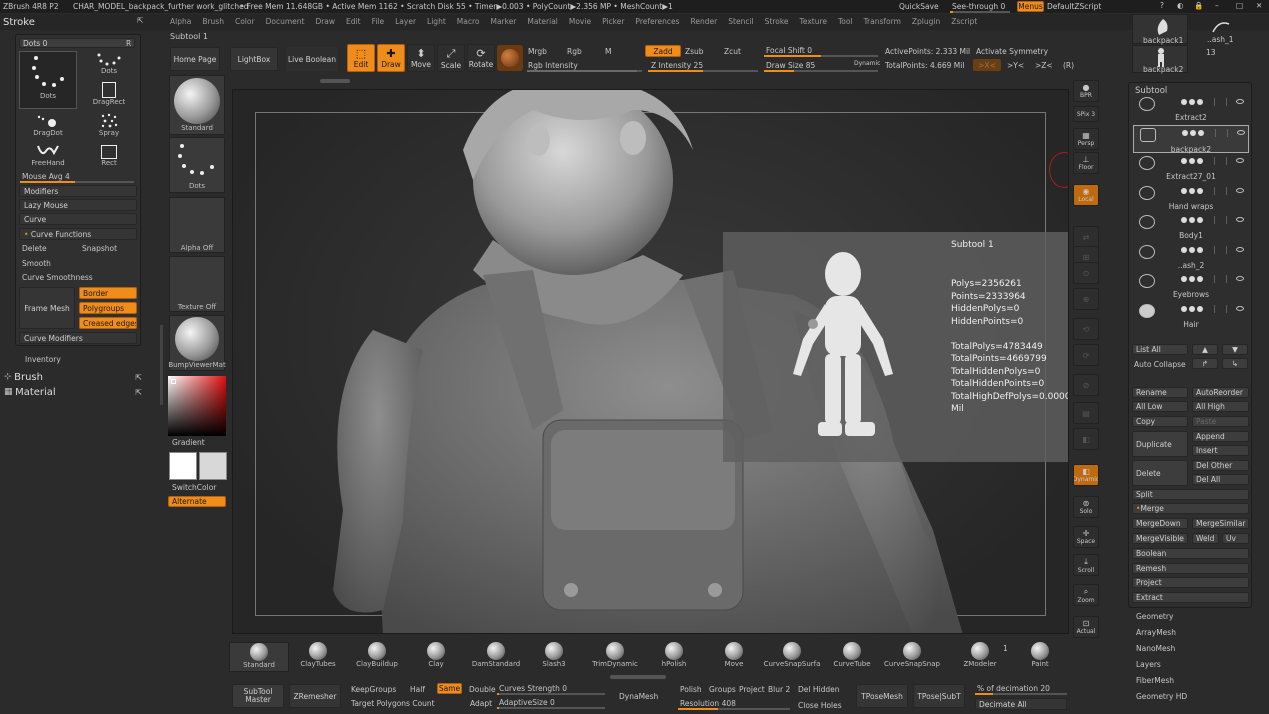  Describe the element at coordinates (1148, 664) in the screenshot. I see `section-layers: Layers` at that location.